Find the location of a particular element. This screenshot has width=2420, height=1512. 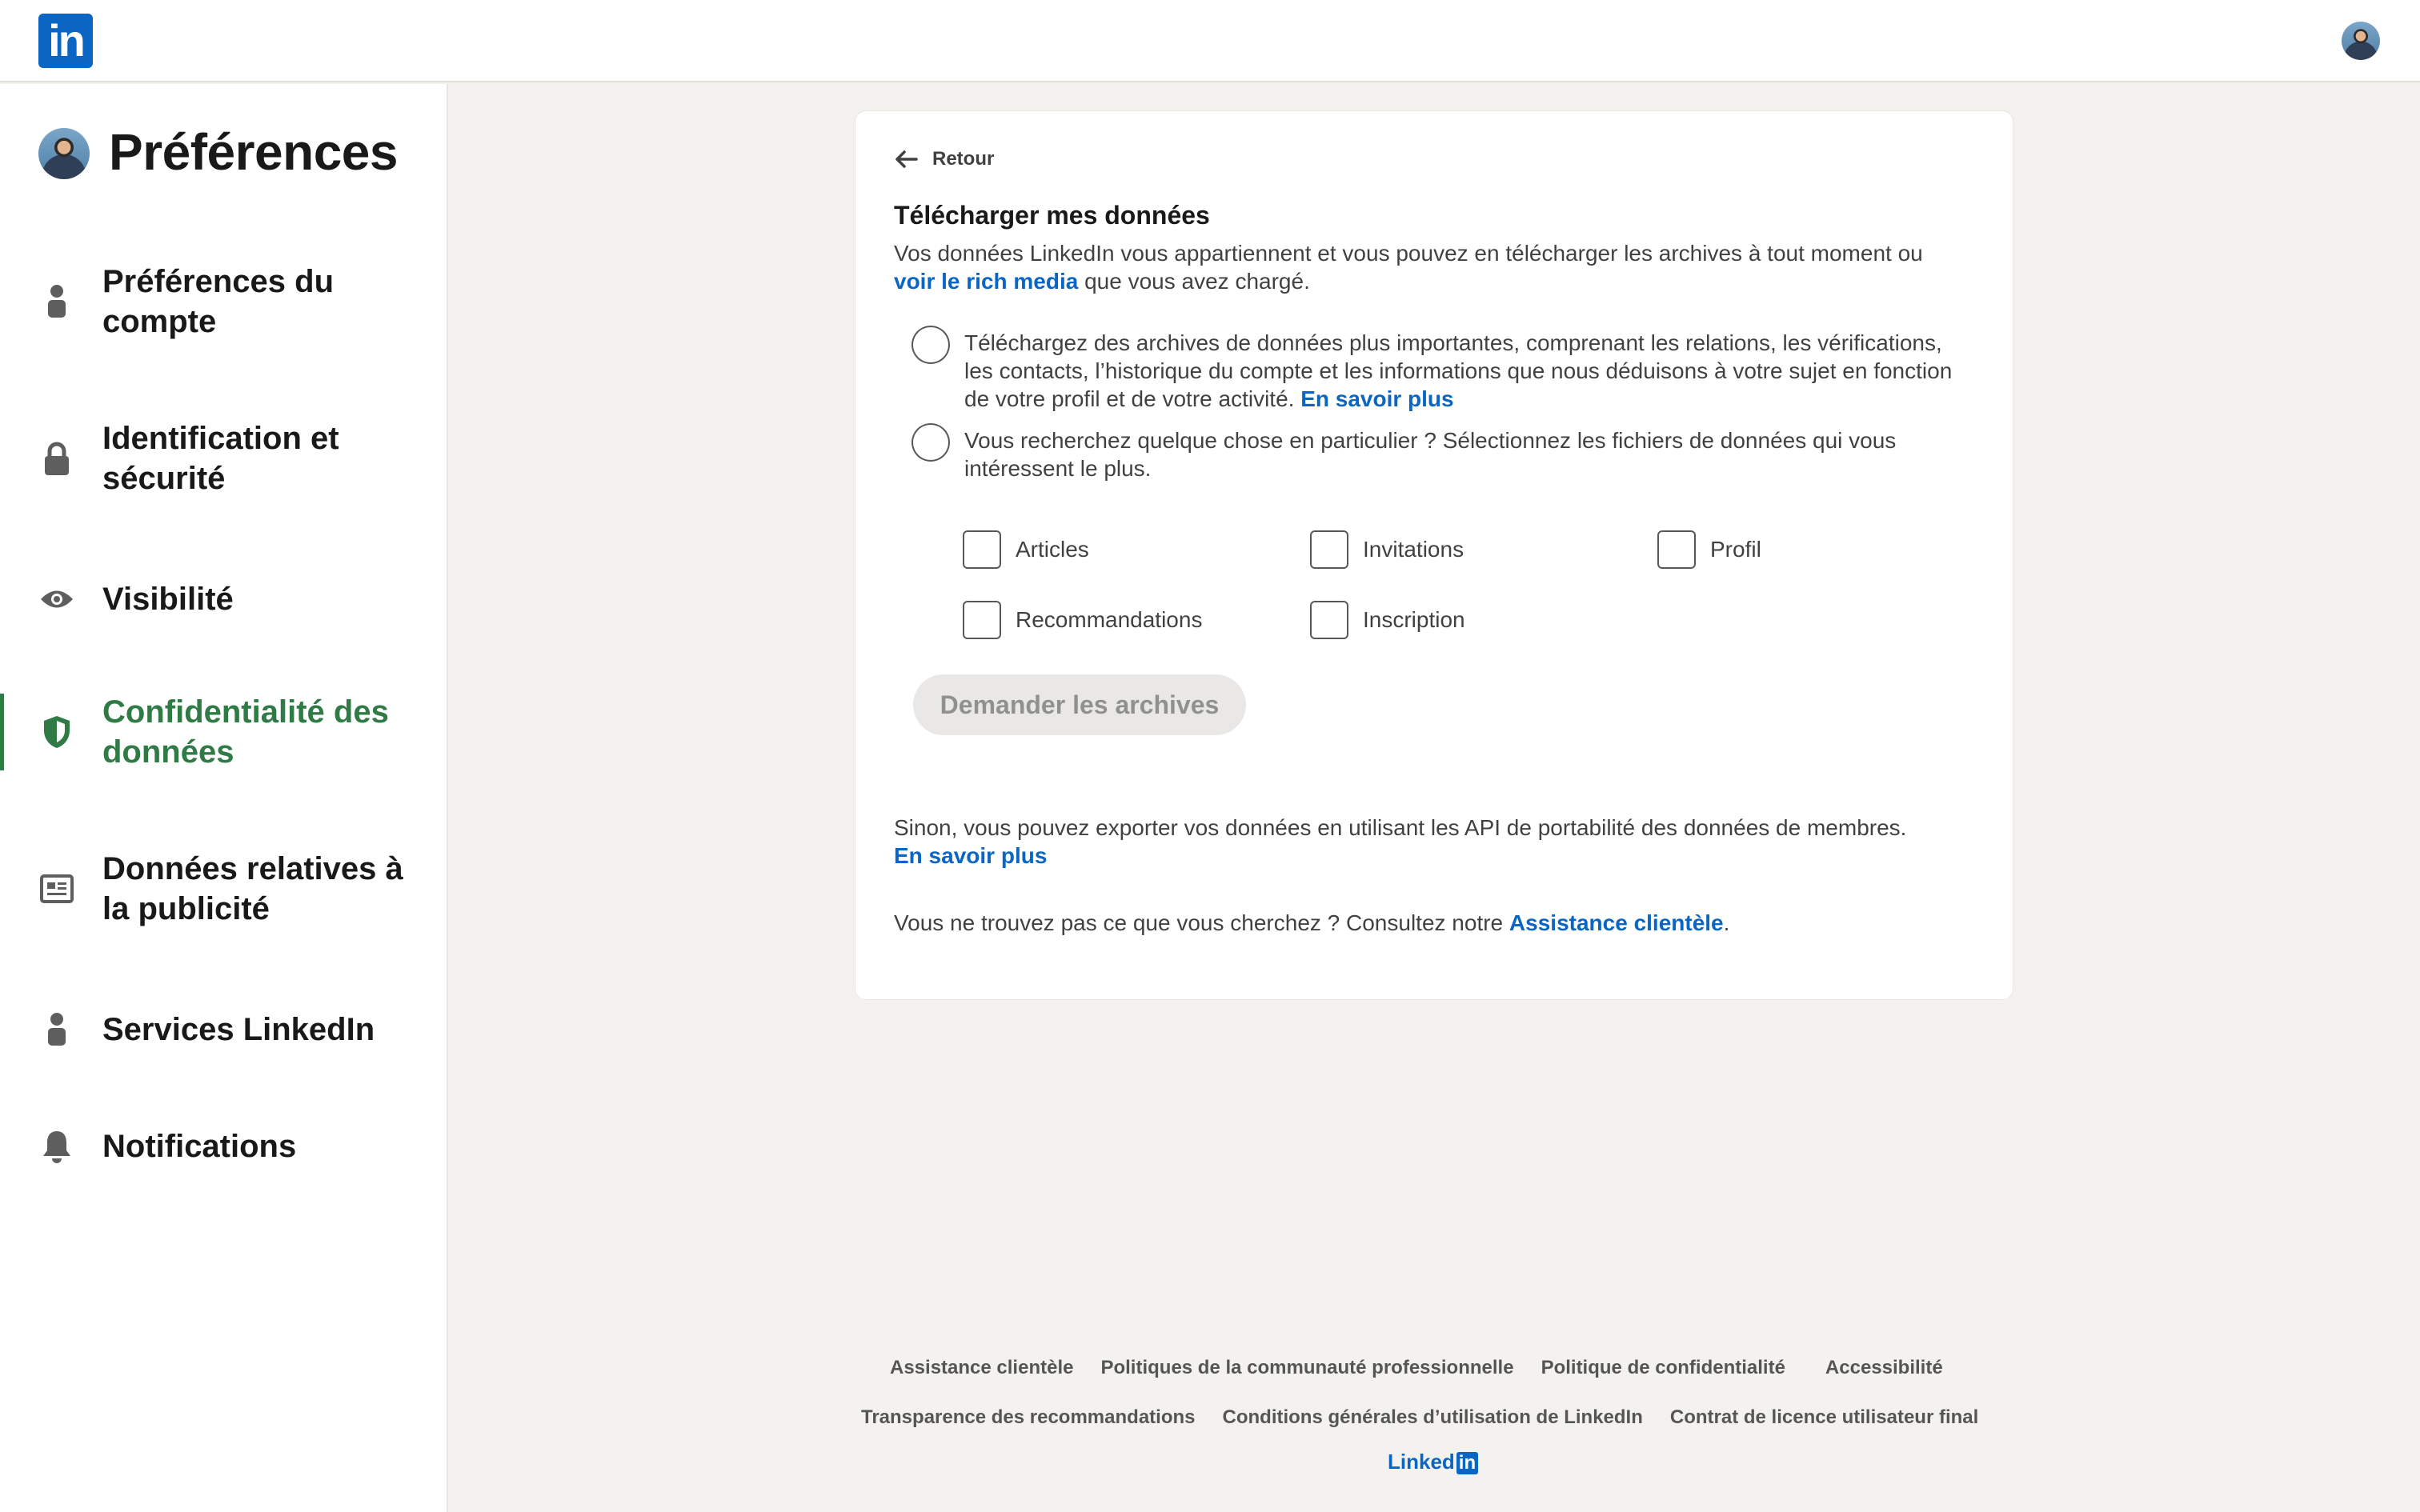

rich-media-link: voir le rich media is located at coordinates (986, 281).